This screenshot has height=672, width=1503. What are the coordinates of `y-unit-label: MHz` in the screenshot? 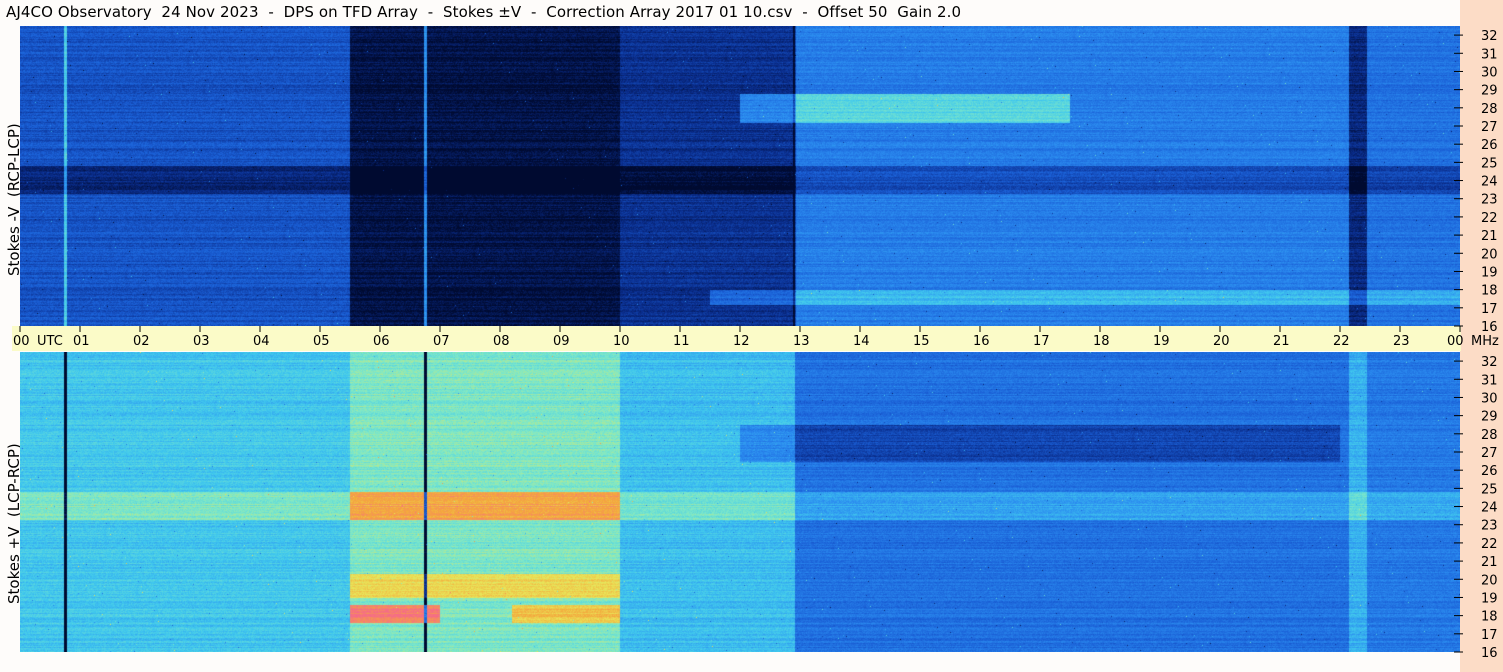 It's located at (1485, 341).